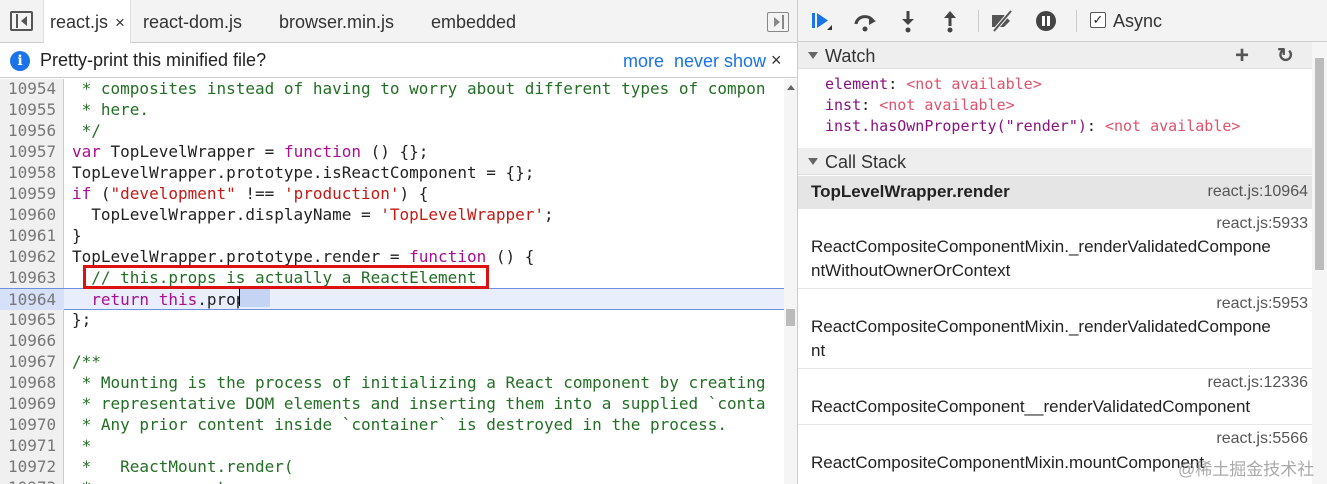 The height and width of the screenshot is (484, 1327). I want to click on resume-icon, so click(821, 21).